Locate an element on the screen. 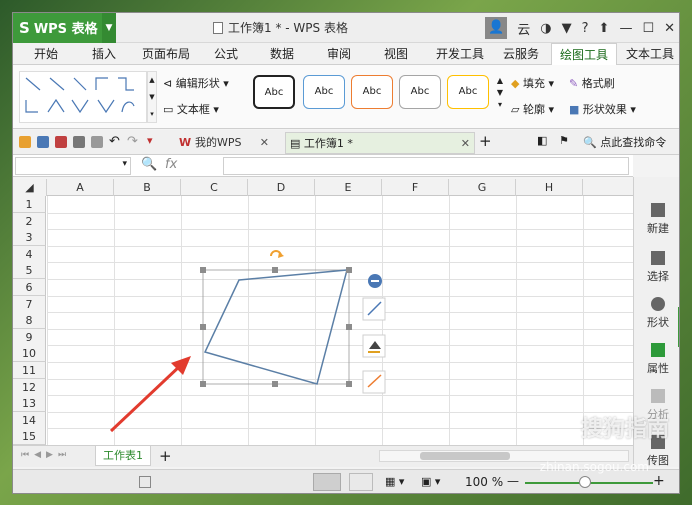  zoom-out-button: — is located at coordinates (513, 481).